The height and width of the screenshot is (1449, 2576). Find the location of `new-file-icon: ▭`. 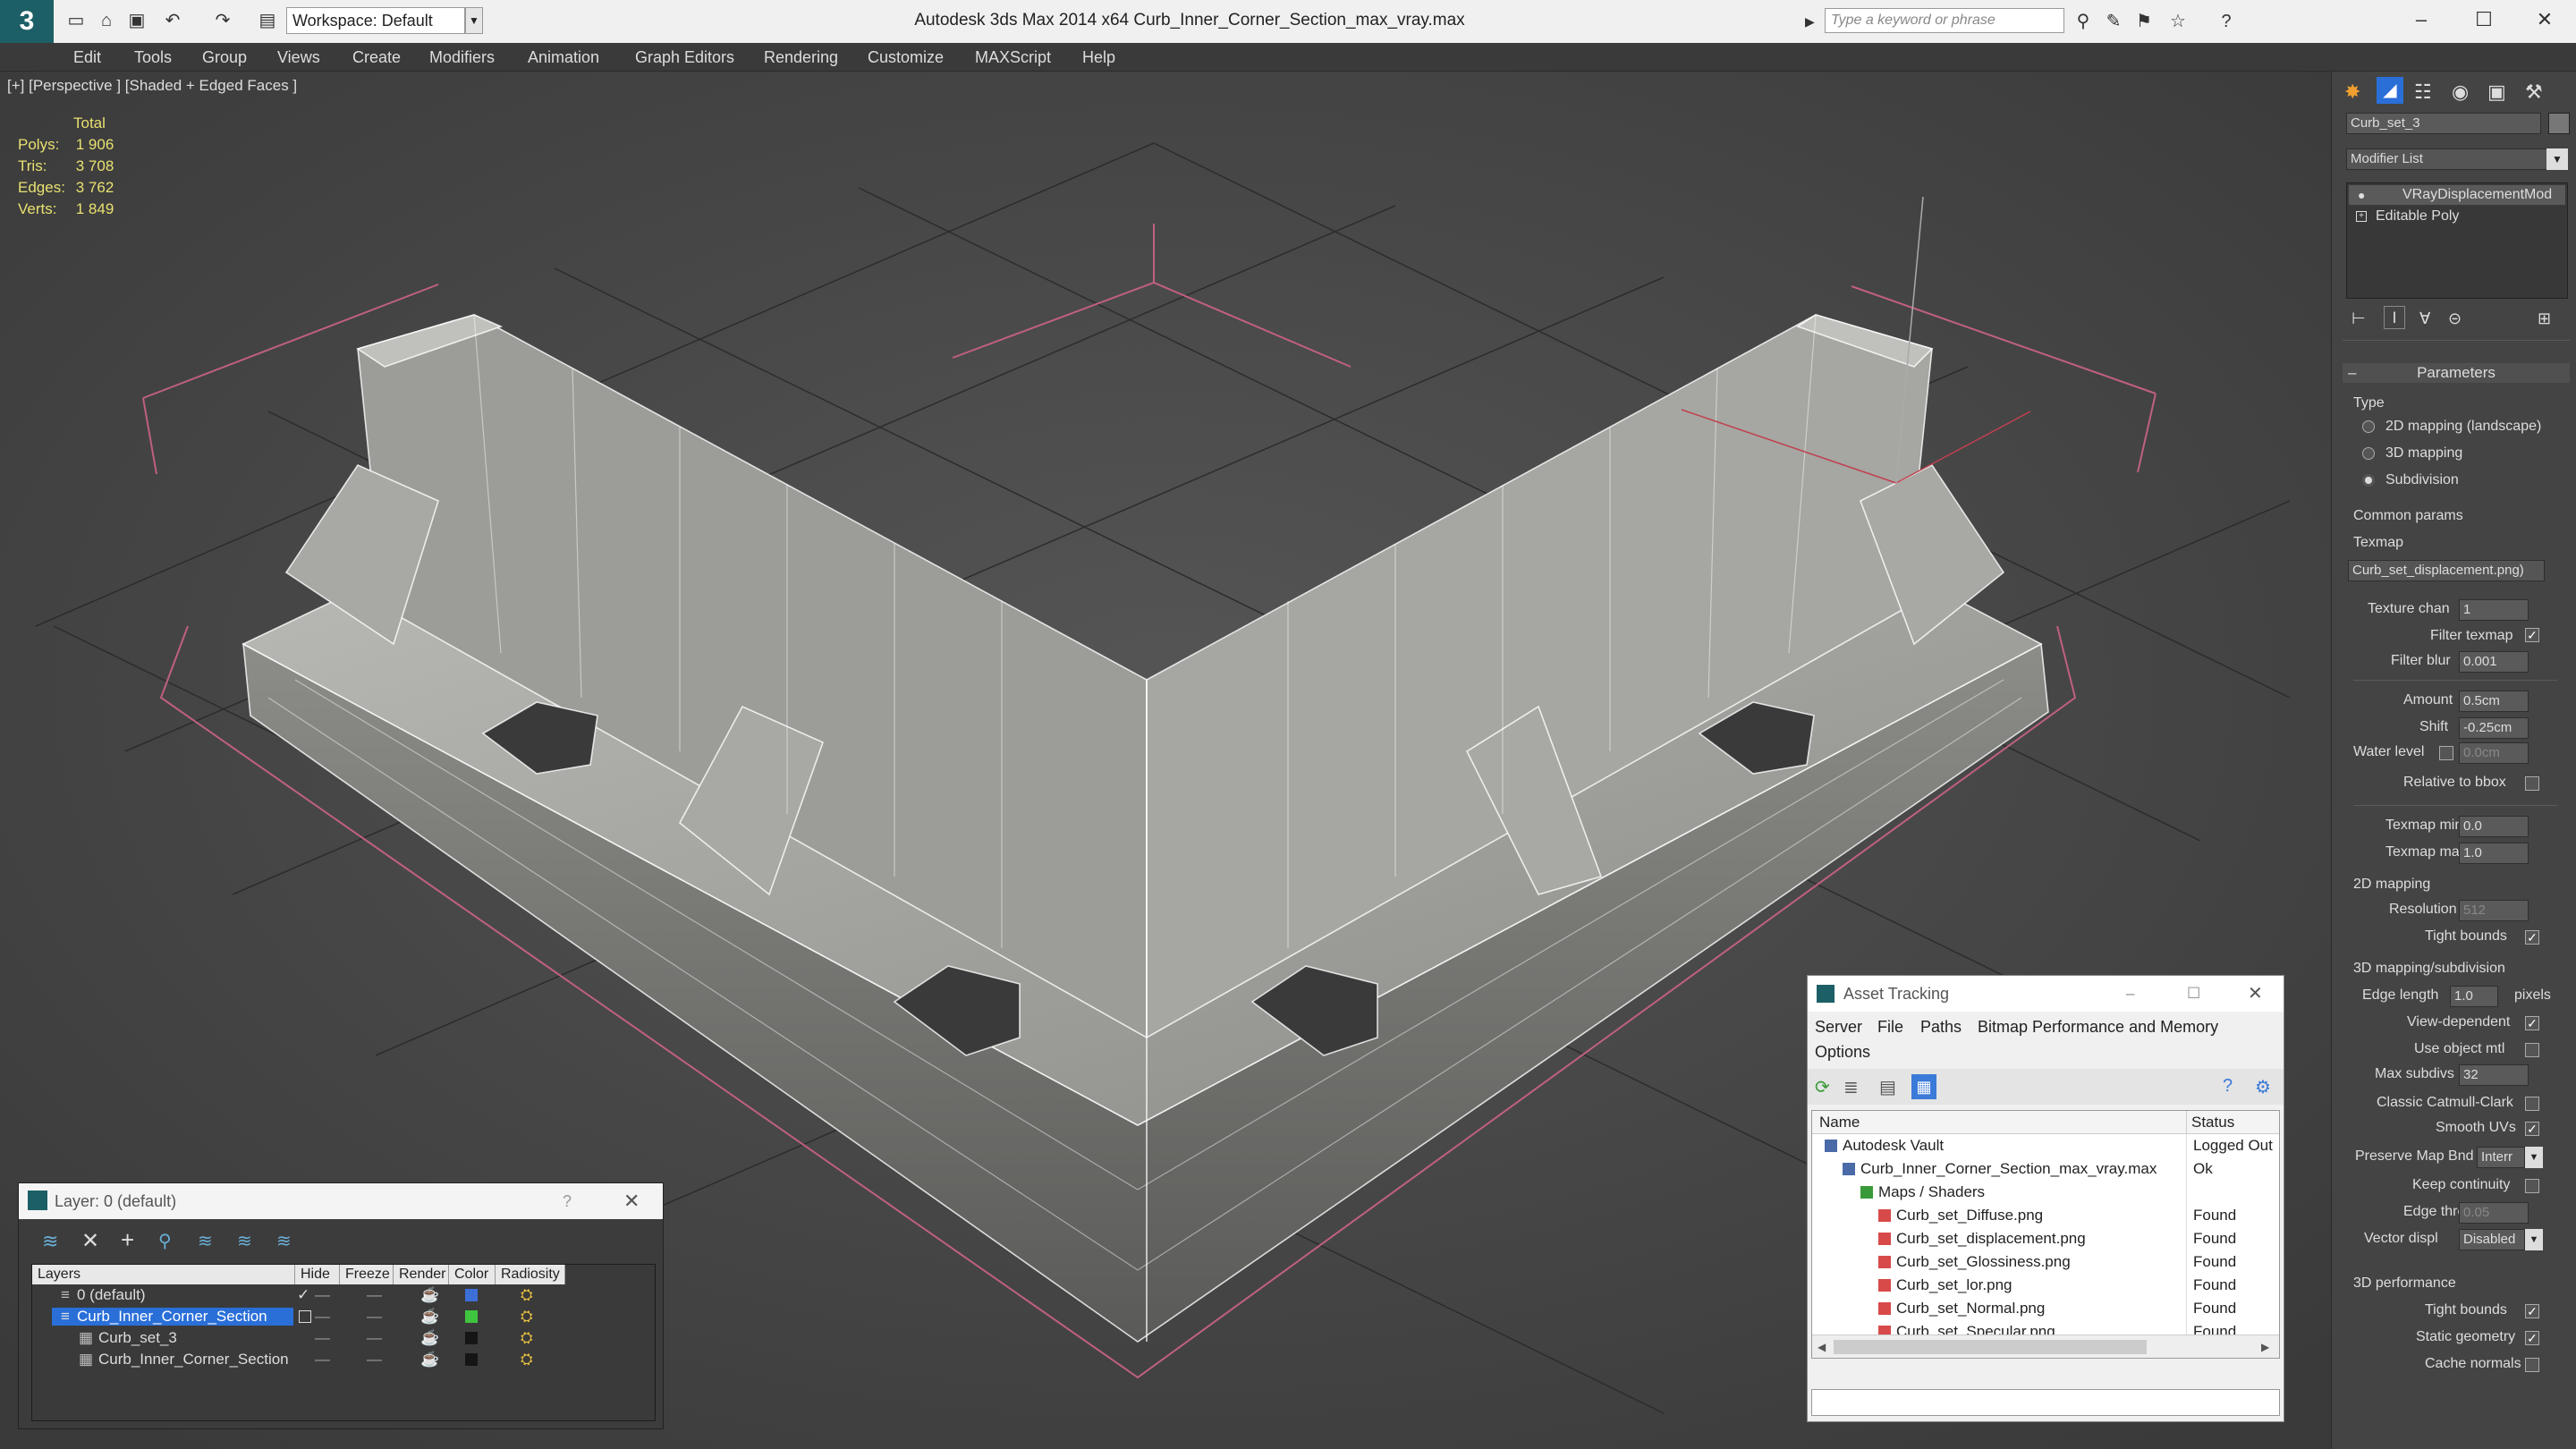

new-file-icon: ▭ is located at coordinates (76, 20).